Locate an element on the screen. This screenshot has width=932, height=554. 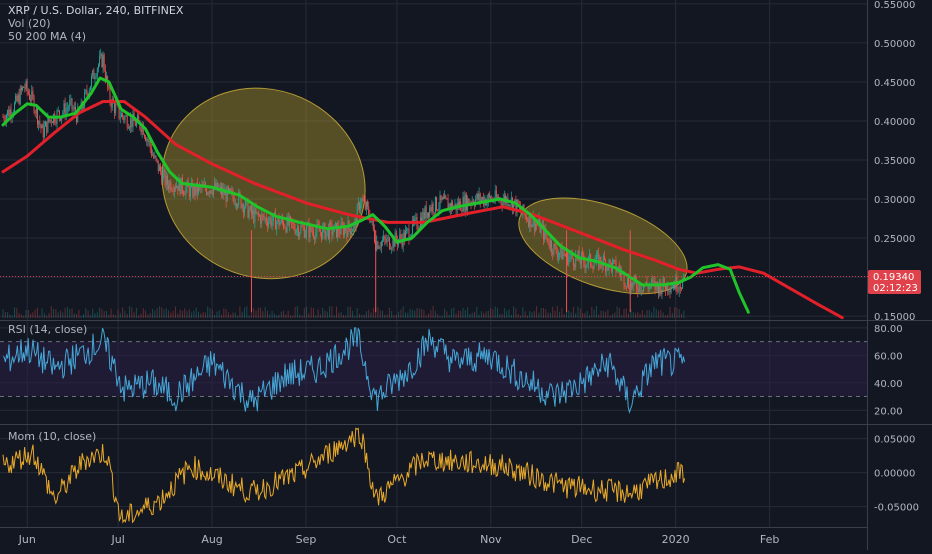
price-badge: 0.19340 02:12:23 is located at coordinates (894, 282).